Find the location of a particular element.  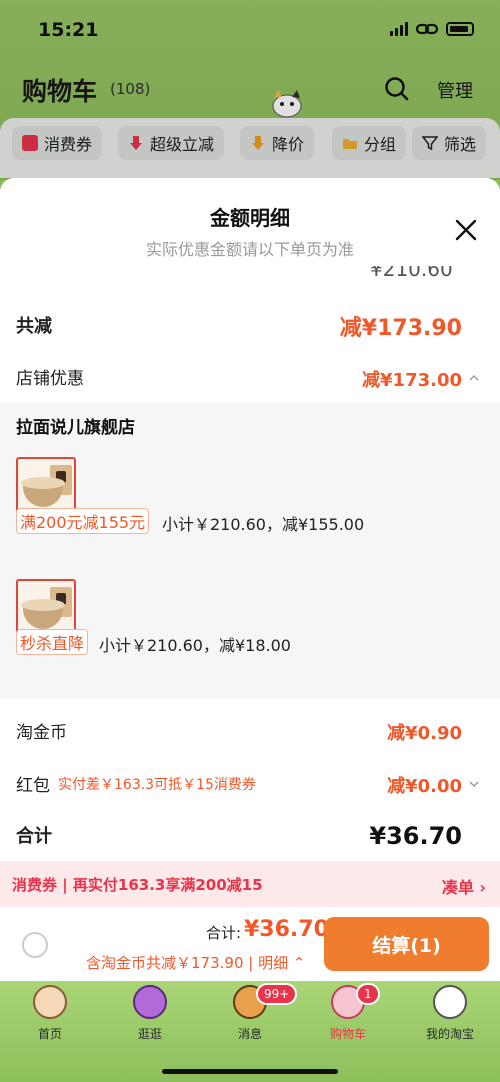

promo-tag: 秒杀直降 is located at coordinates (52, 642).